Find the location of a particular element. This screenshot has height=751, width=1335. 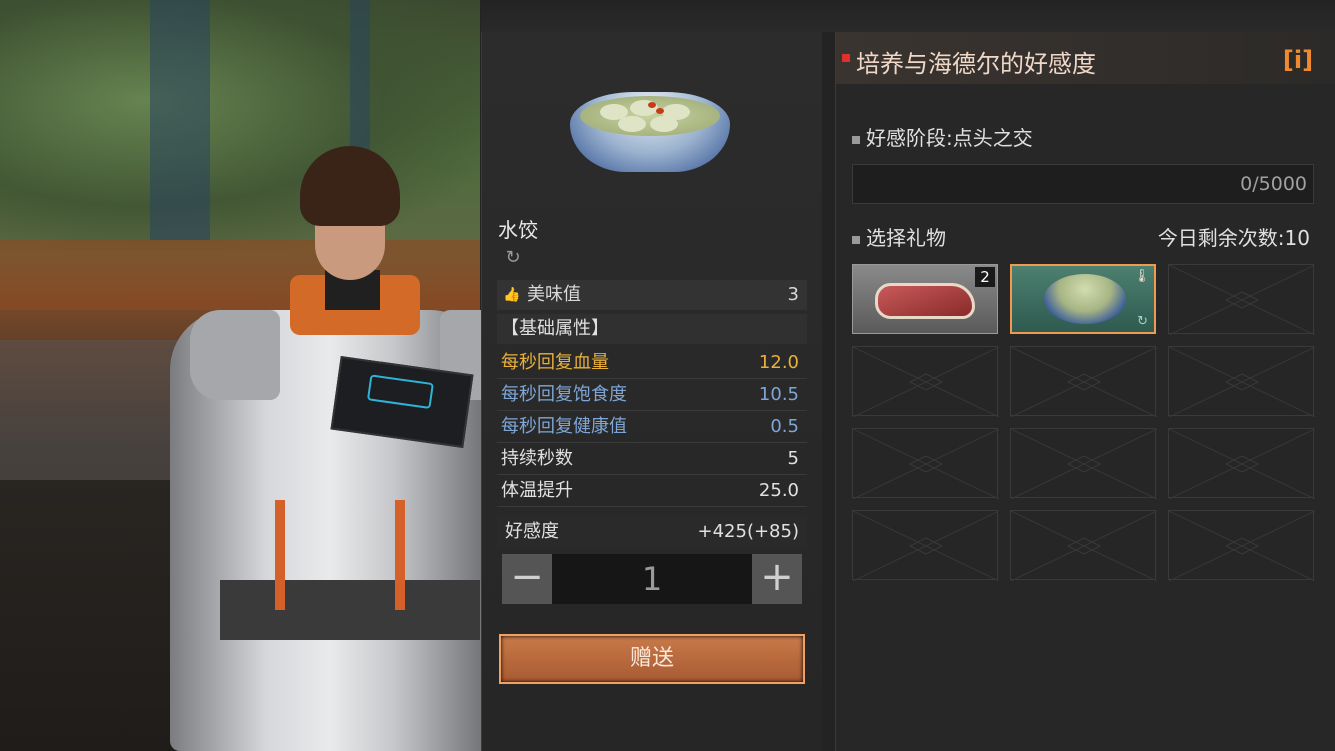

gift-slot-dumpling-bowl: 🌡 ↻ is located at coordinates (1083, 299).